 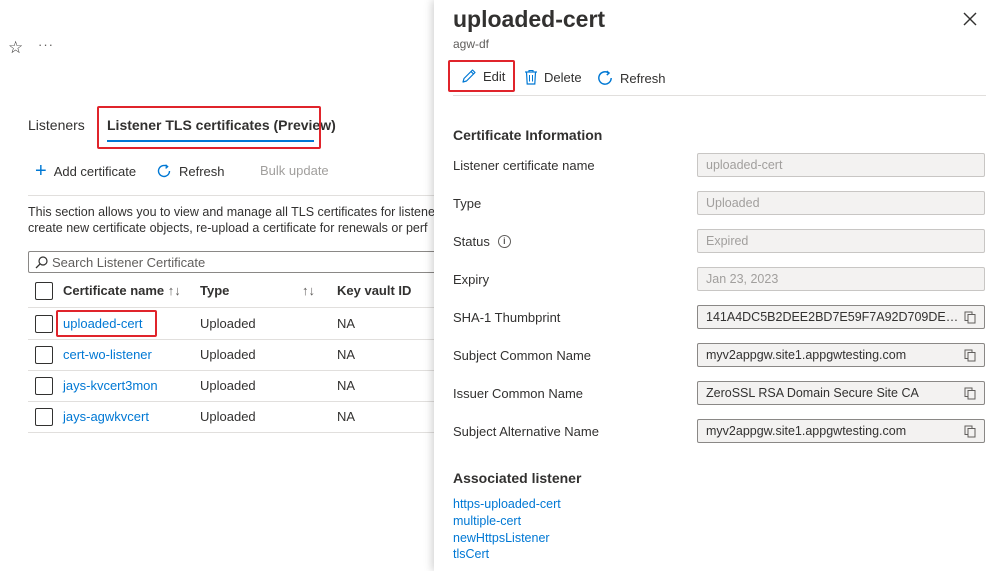 I want to click on expiry-field: Jan 23, 2023, so click(x=841, y=279).